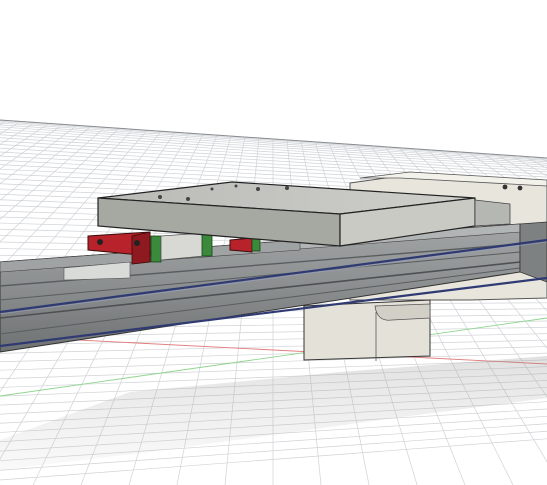 This screenshot has width=547, height=485. What do you see at coordinates (367, 330) in the screenshot?
I see `lower-support-post` at bounding box center [367, 330].